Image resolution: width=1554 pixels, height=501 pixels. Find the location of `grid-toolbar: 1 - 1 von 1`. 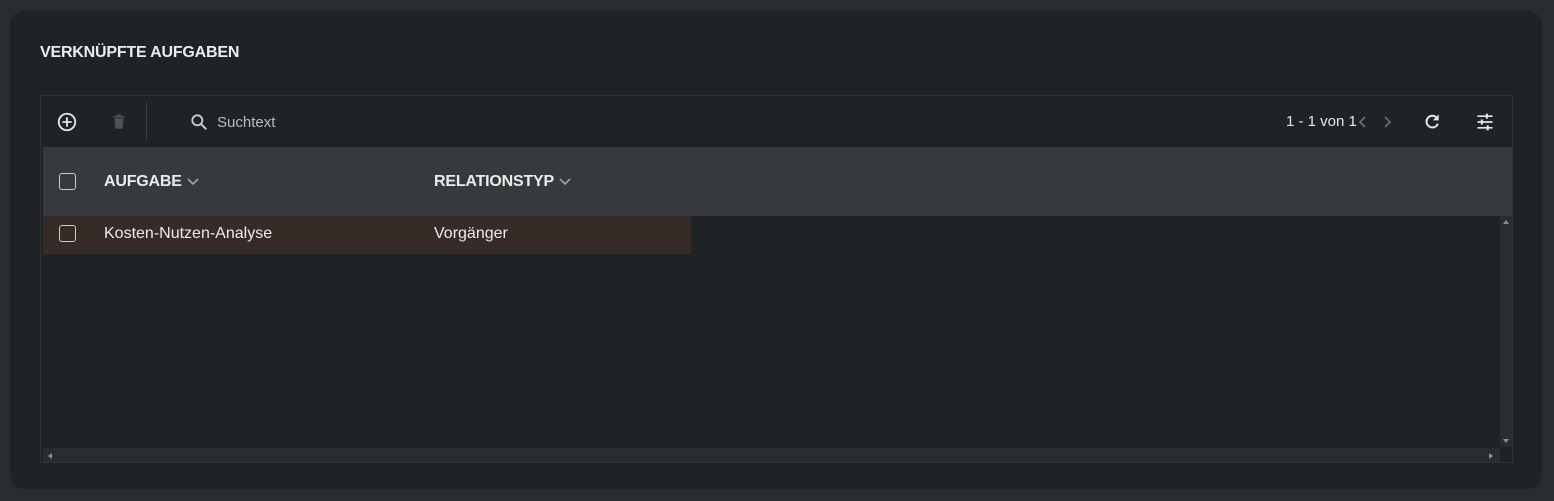

grid-toolbar: 1 - 1 von 1 is located at coordinates (776, 121).